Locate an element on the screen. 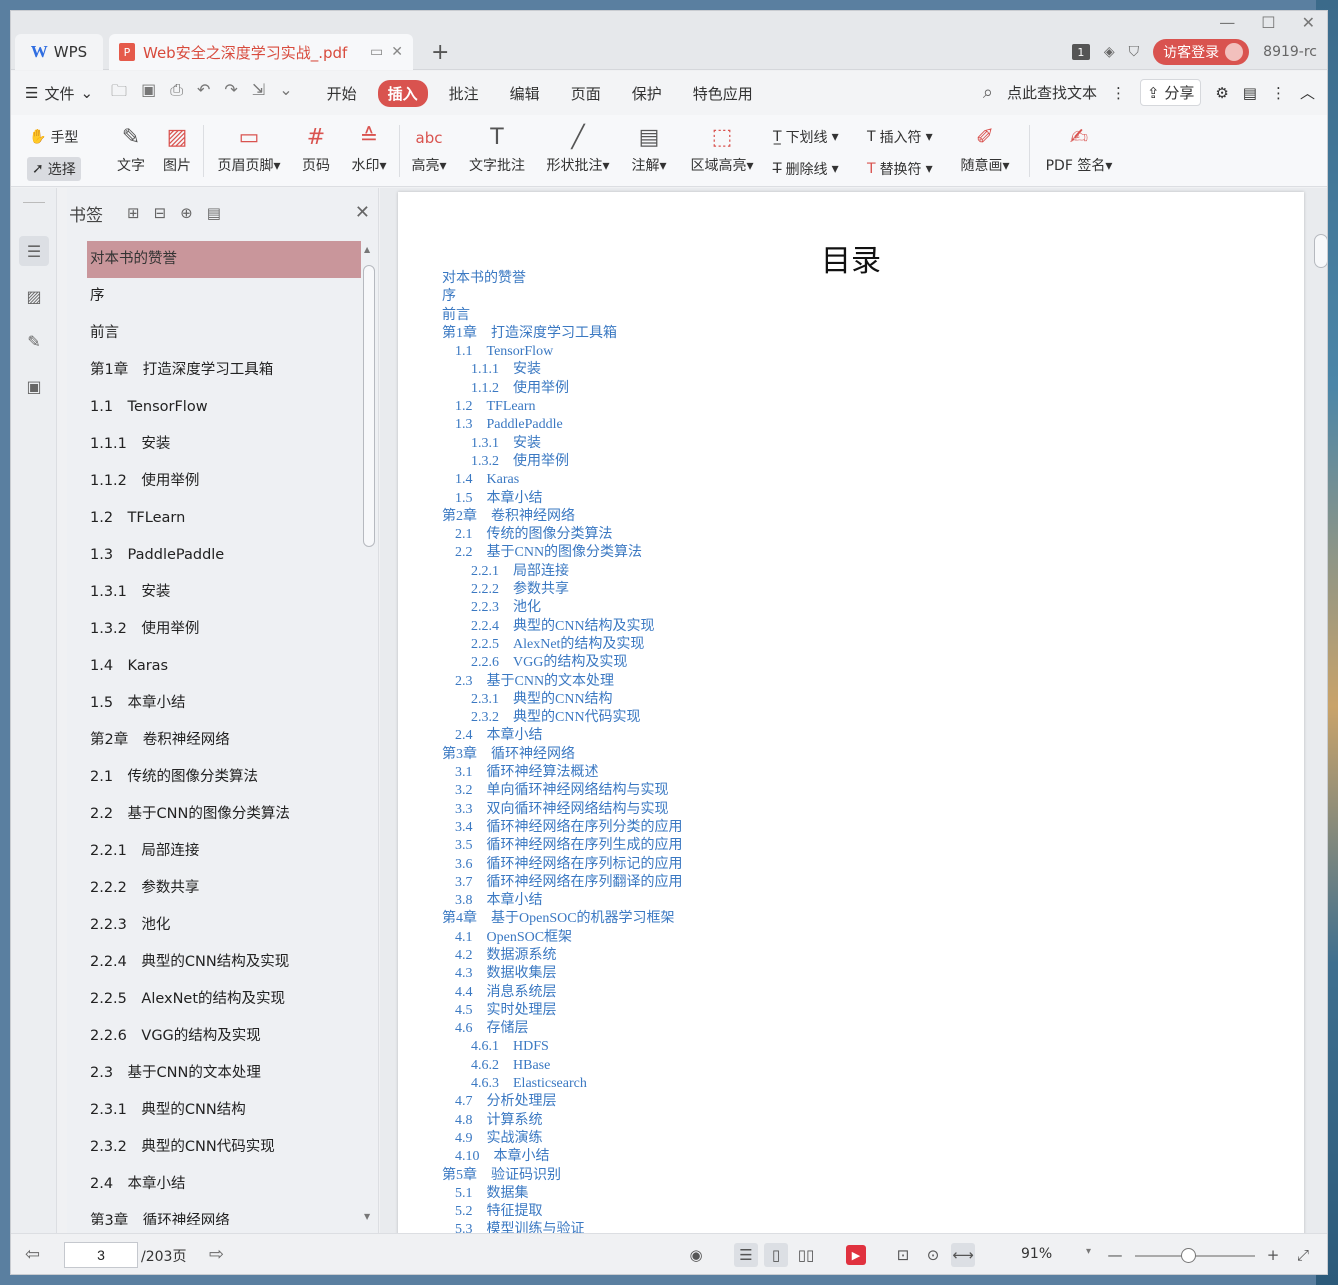 The width and height of the screenshot is (1338, 1285). toc-link: 1.3.2 使用举例 is located at coordinates (562, 462).